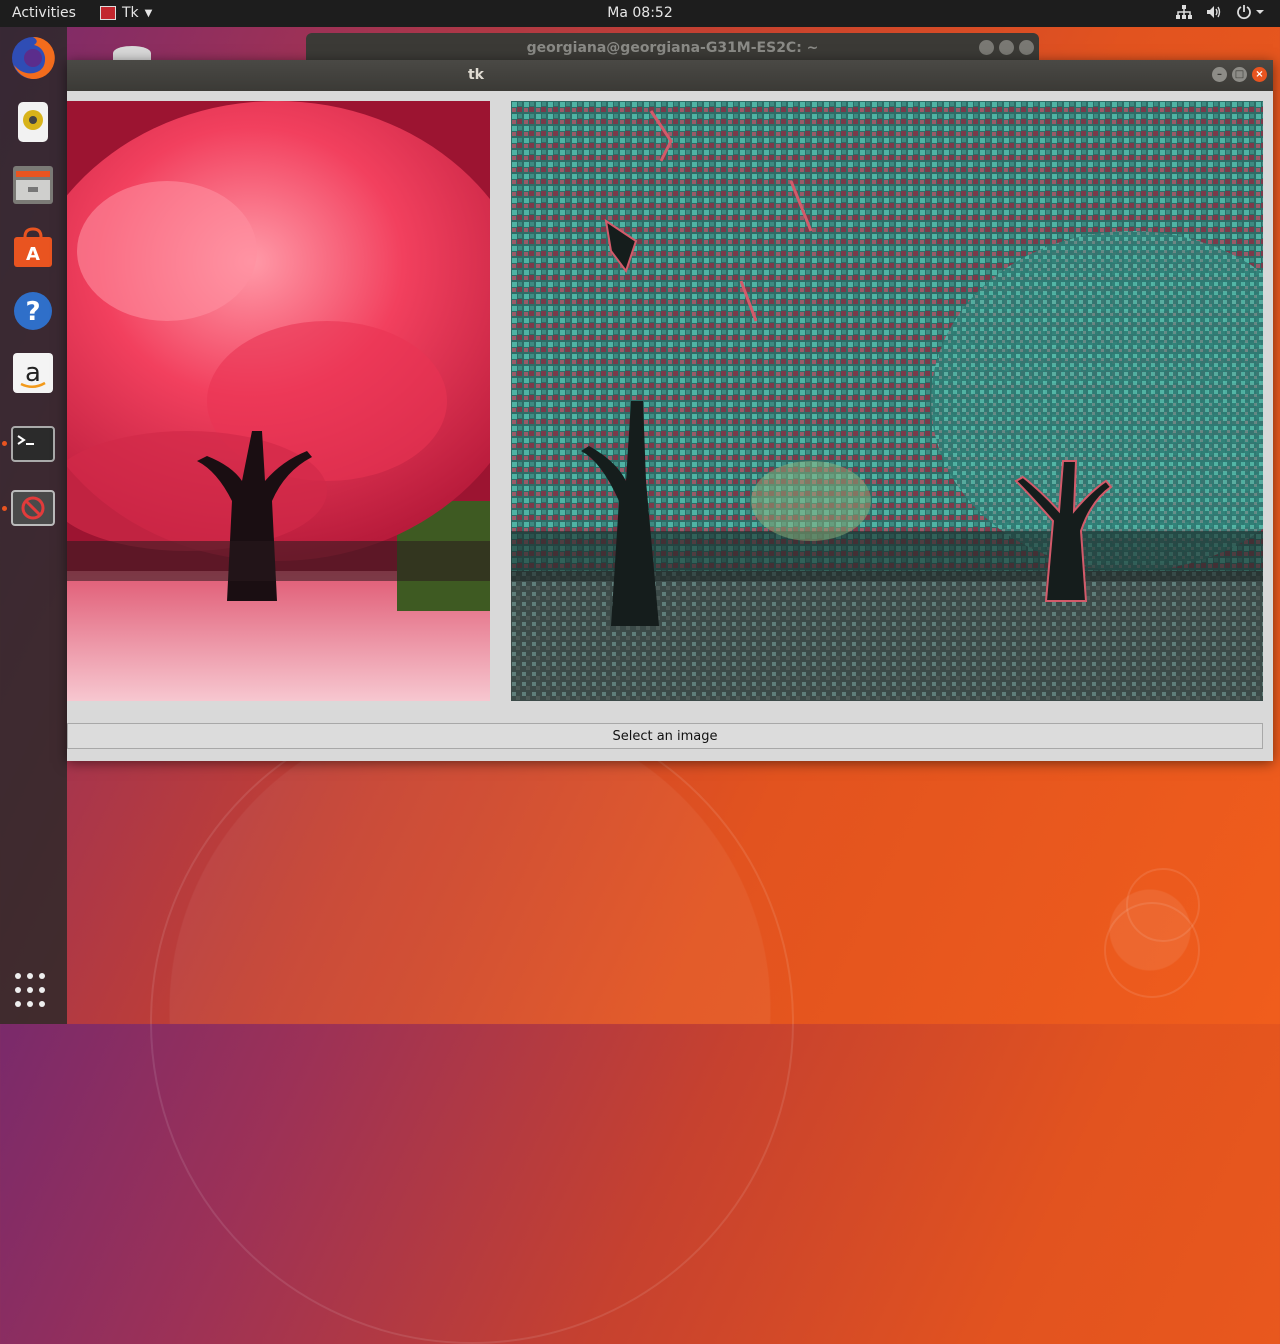  What do you see at coordinates (1219, 74) in the screenshot?
I see `minimize-button: –` at bounding box center [1219, 74].